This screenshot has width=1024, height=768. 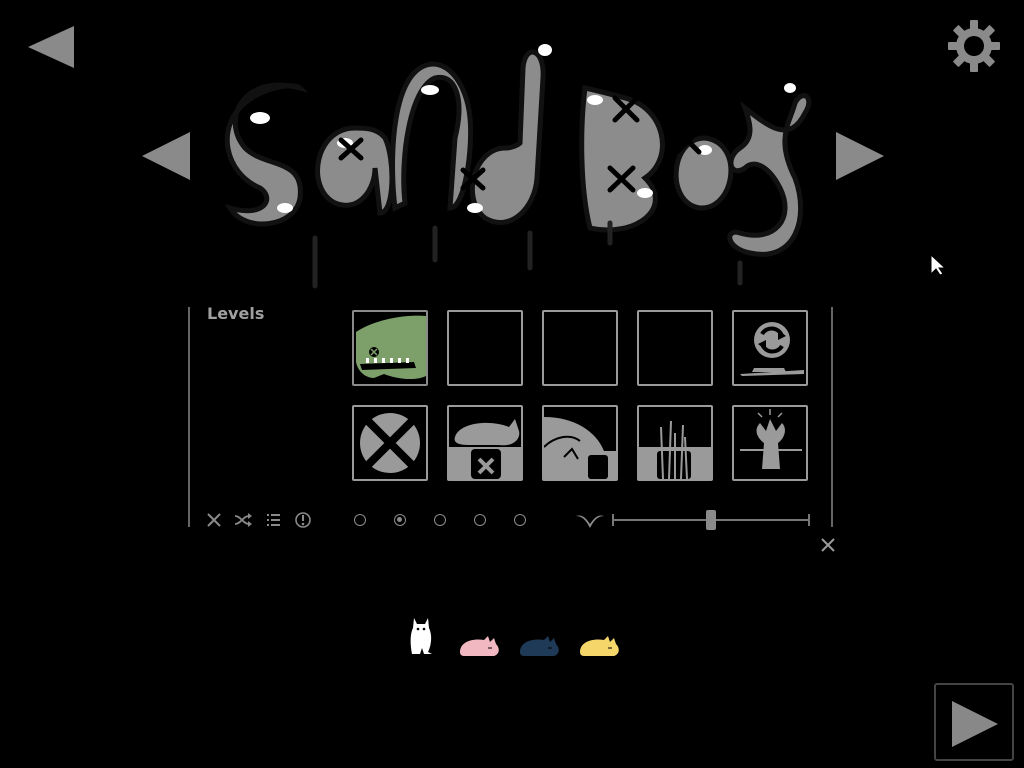 What do you see at coordinates (214, 520) in the screenshot?
I see `close-icon` at bounding box center [214, 520].